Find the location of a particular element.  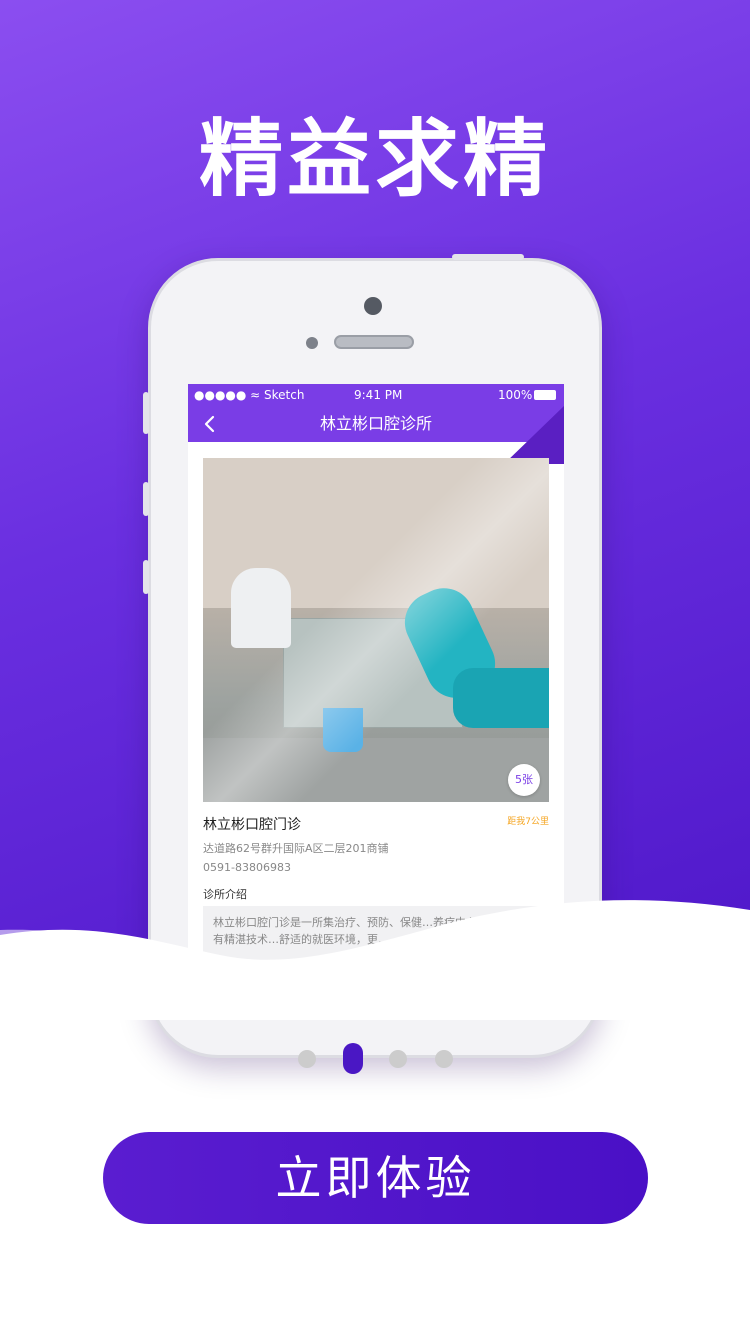

chevron-left-icon is located at coordinates (210, 424).